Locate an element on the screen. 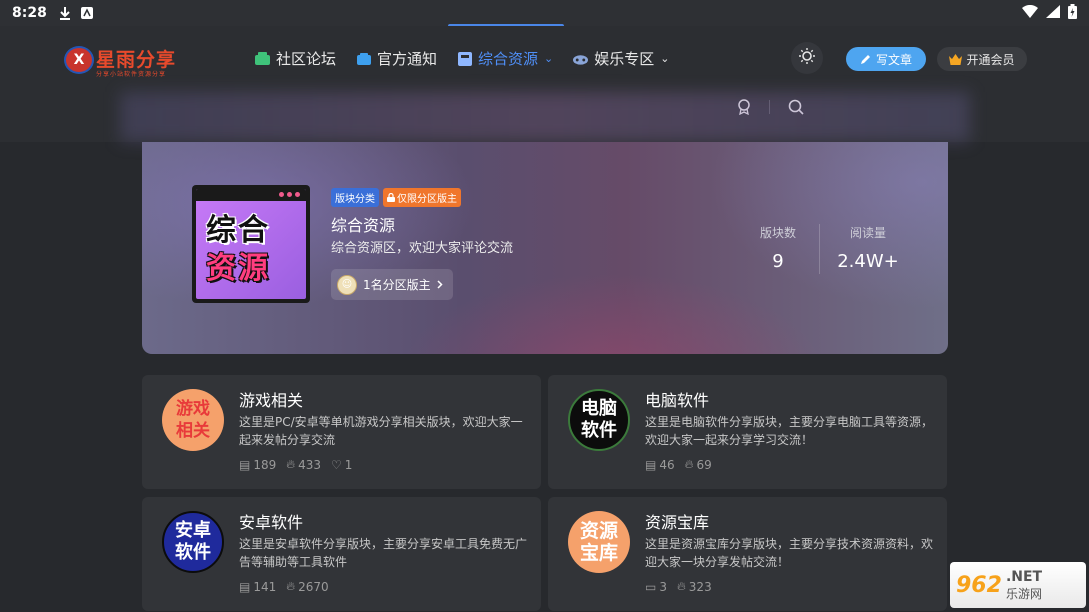 This screenshot has width=1089, height=612. games-icon: 游戏 相关 is located at coordinates (193, 420).